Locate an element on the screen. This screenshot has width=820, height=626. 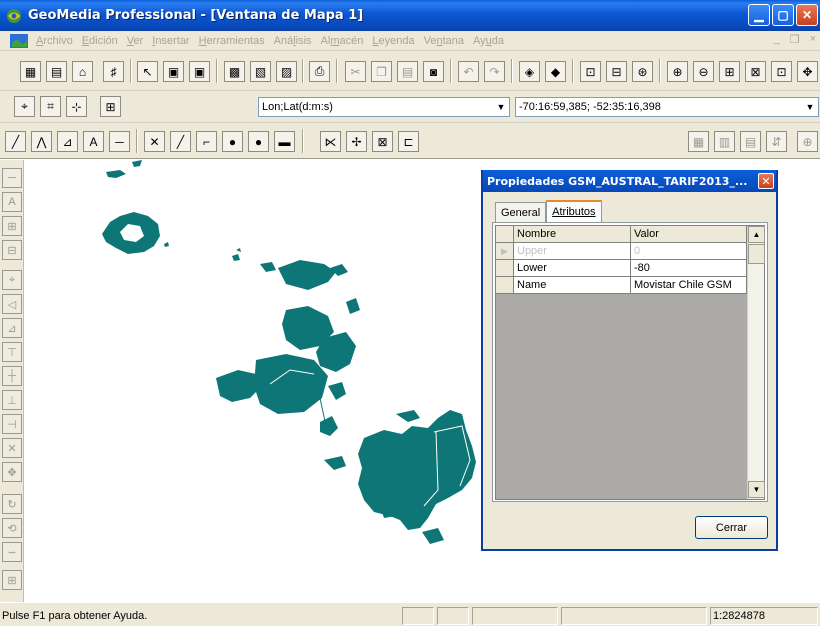
properties-button: ⊡ is located at coordinates (590, 71).